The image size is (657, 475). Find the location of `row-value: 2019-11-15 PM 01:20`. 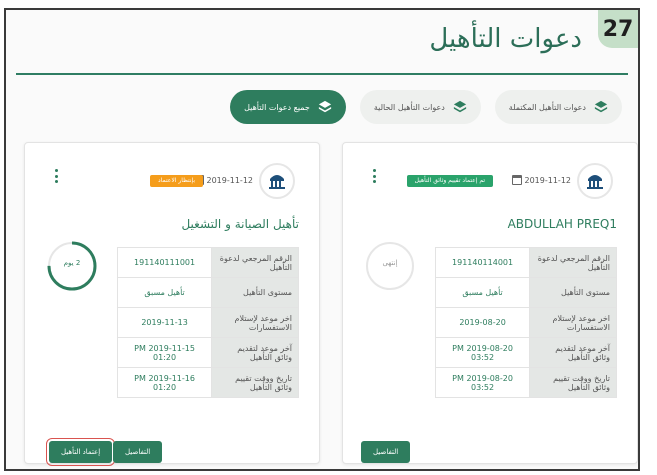

row-value: 2019-11-15 PM 01:20 is located at coordinates (164, 352).